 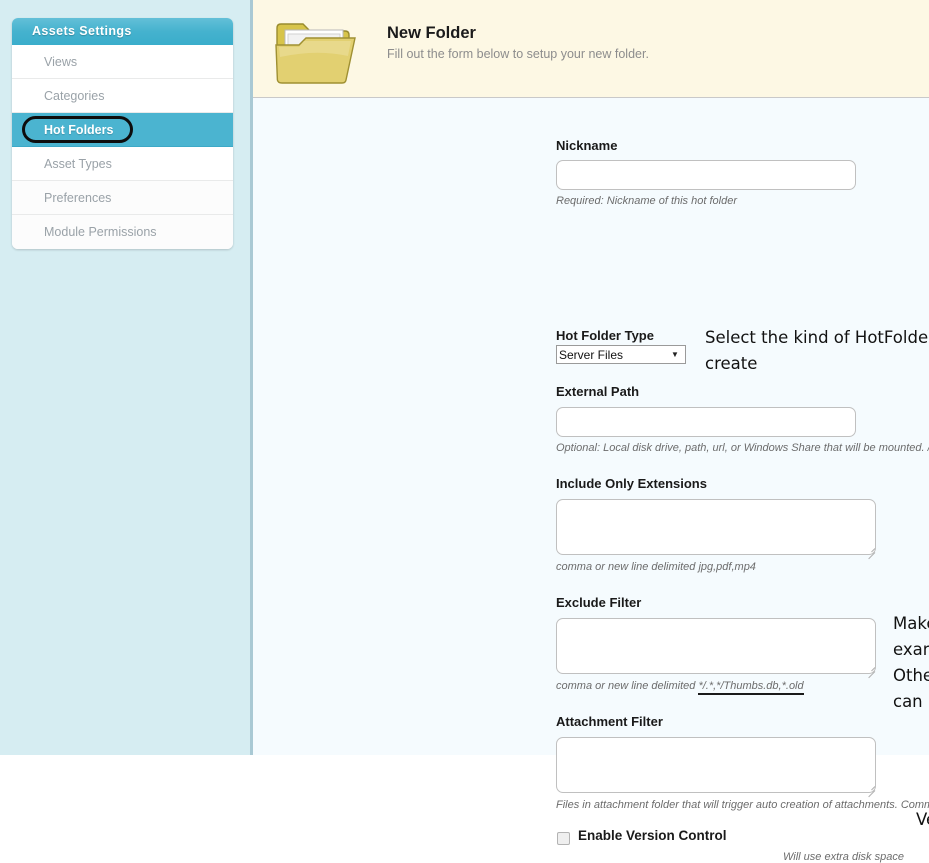 I want to click on hot-folder-type-select: Server Files, so click(x=621, y=354).